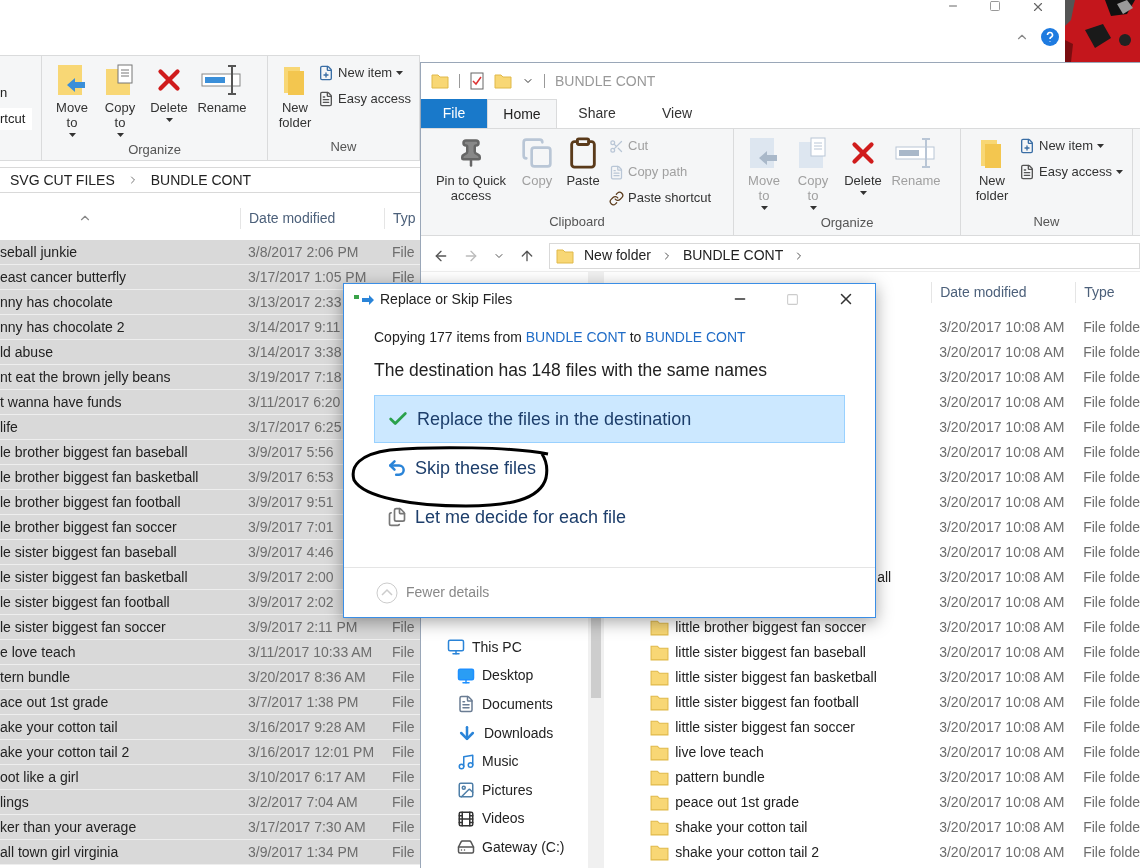 This screenshot has height=868, width=1140. I want to click on file-name: le sister biggest fan soccer, so click(83, 627).